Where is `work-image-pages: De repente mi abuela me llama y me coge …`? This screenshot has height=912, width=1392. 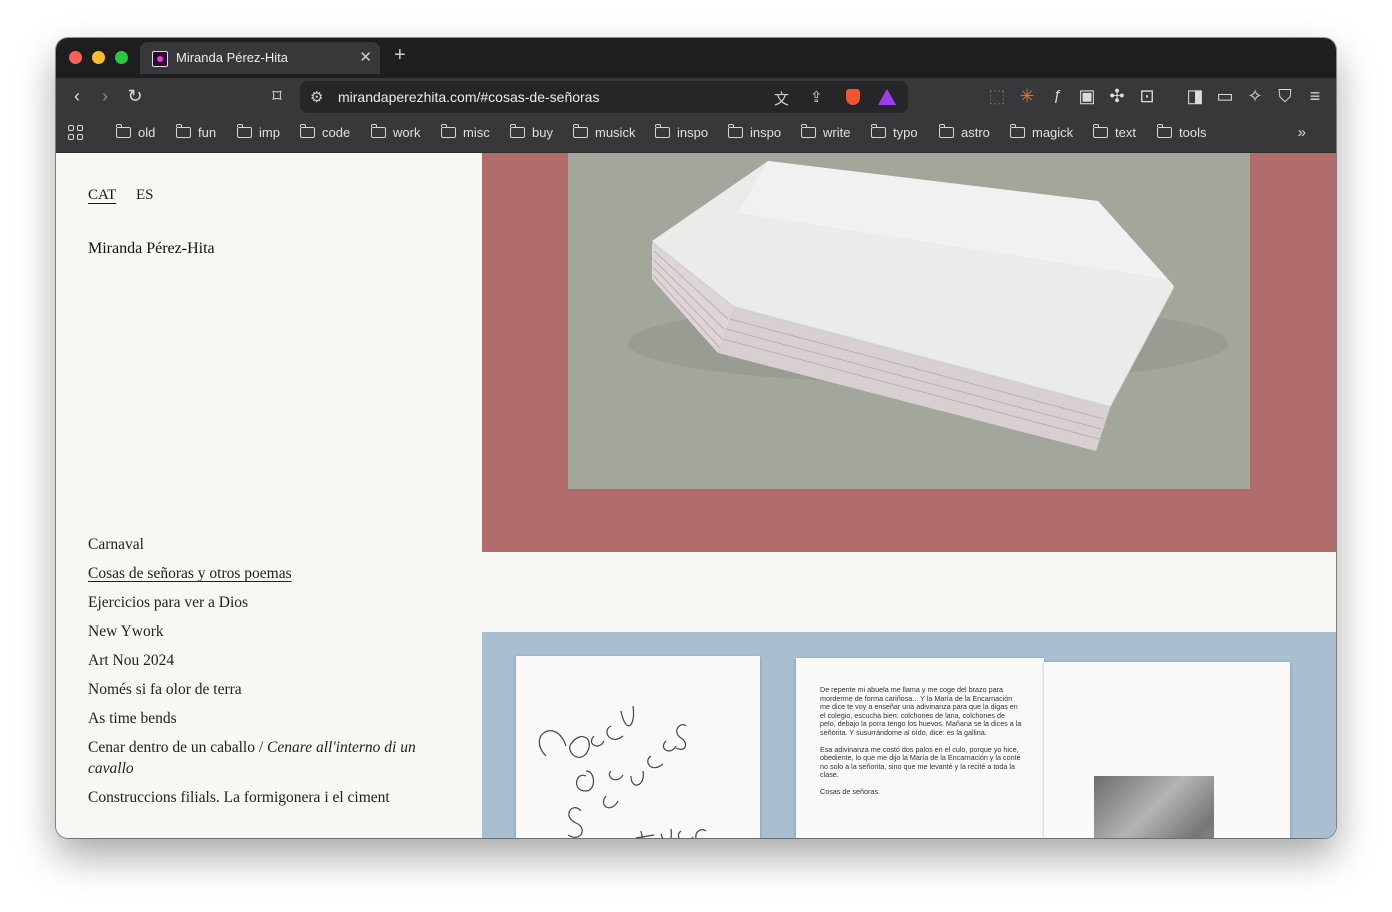
work-image-pages: De repente mi abuela me llama y me coge … is located at coordinates (909, 735).